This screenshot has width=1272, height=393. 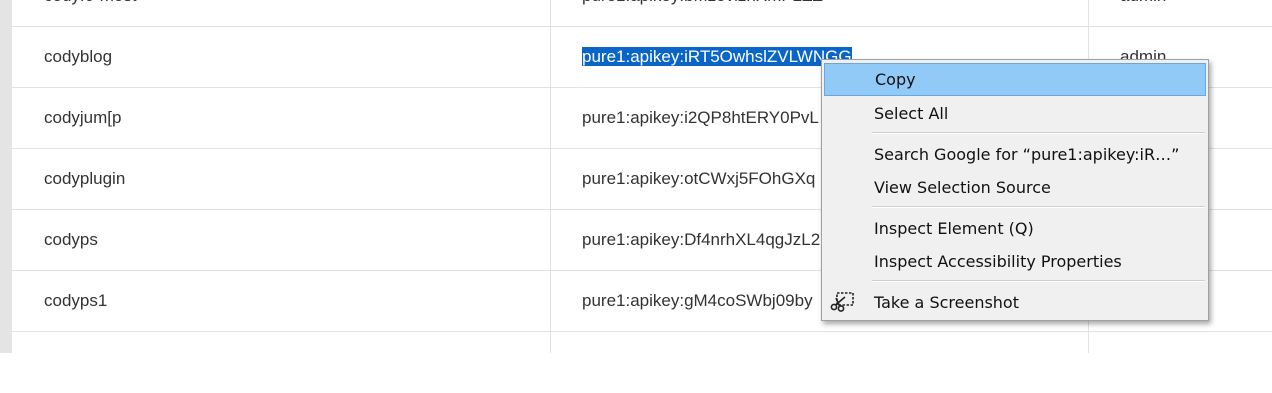 I want to click on screenshot-scissors-icon, so click(x=842, y=302).